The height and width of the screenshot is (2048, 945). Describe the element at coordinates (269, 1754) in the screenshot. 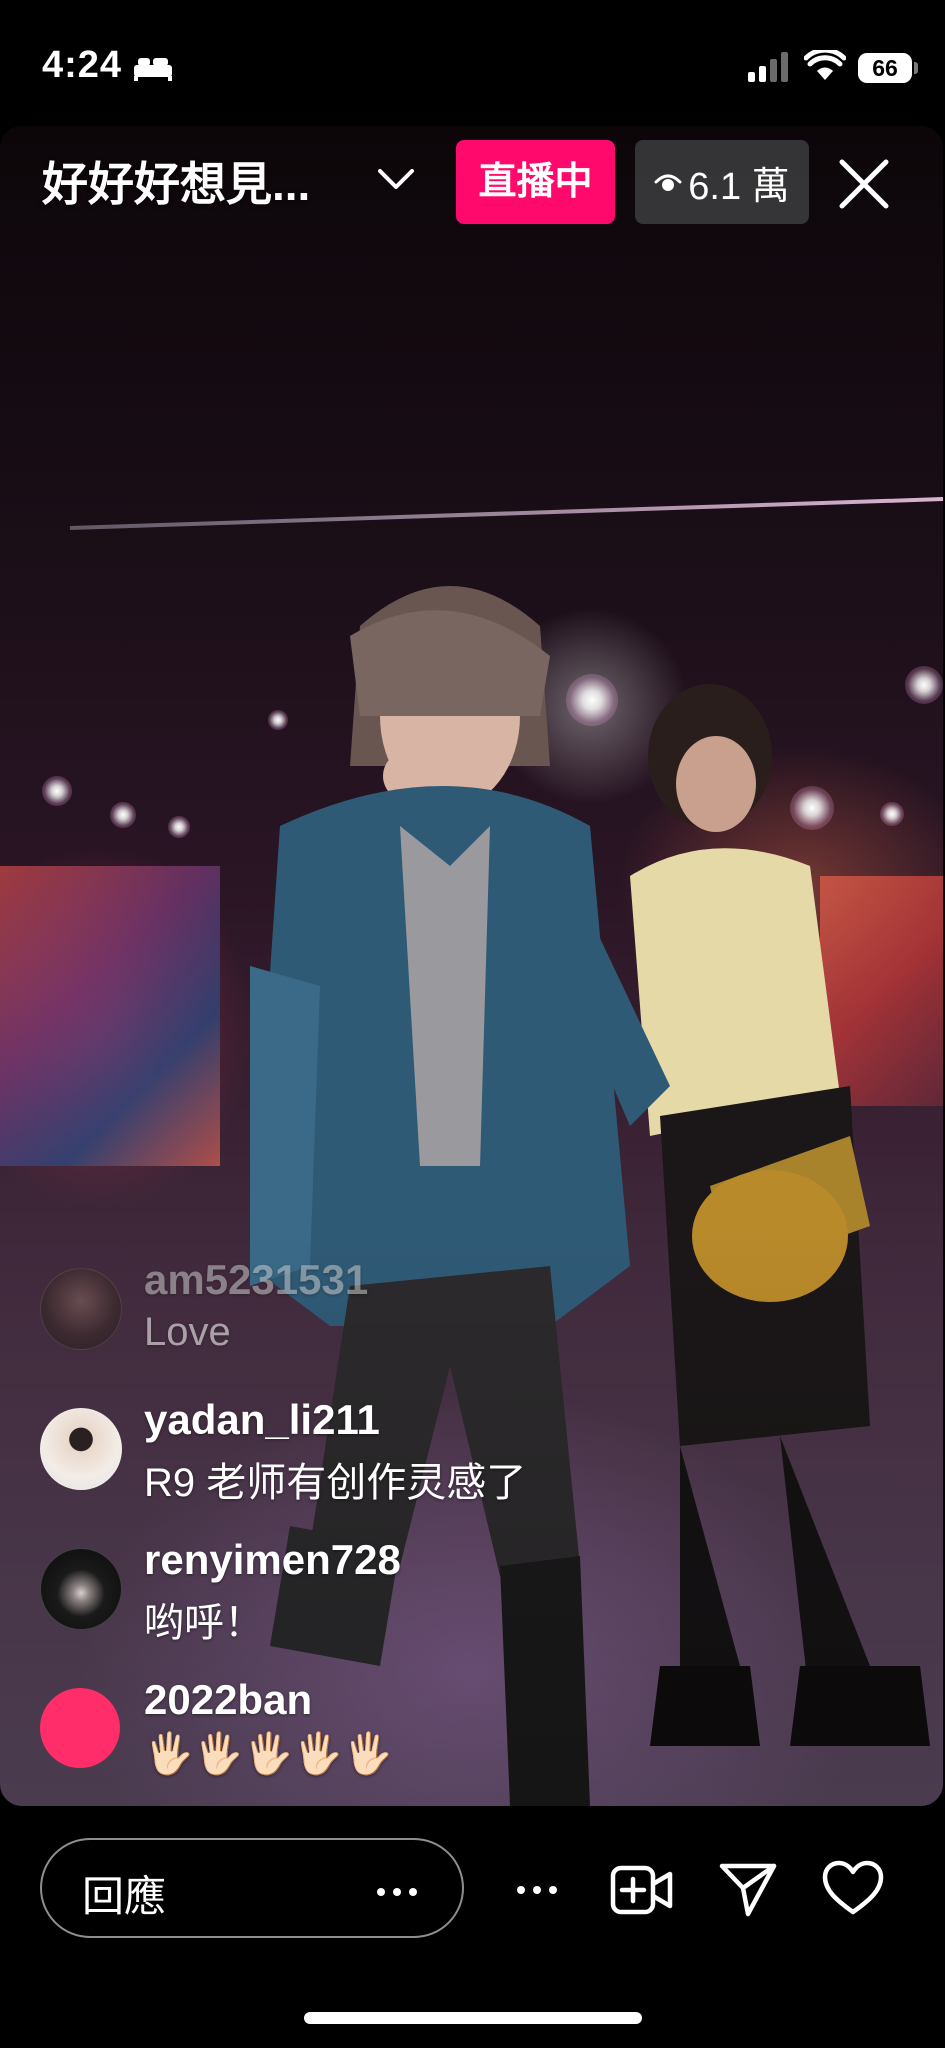

I see `comment-text: 🖐🏻🖐🏻🖐🏻🖐🏻🖐🏻` at that location.